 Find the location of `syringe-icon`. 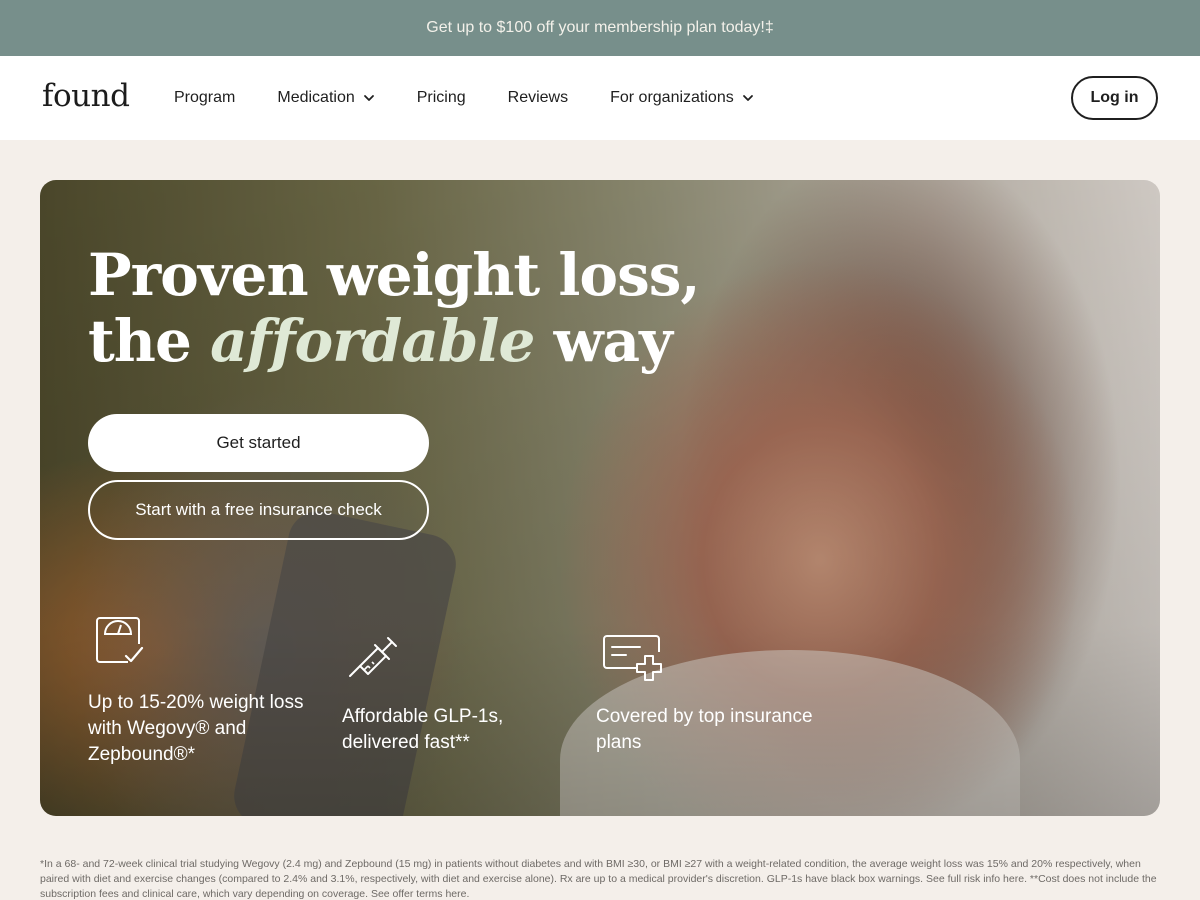

syringe-icon is located at coordinates (373, 657).